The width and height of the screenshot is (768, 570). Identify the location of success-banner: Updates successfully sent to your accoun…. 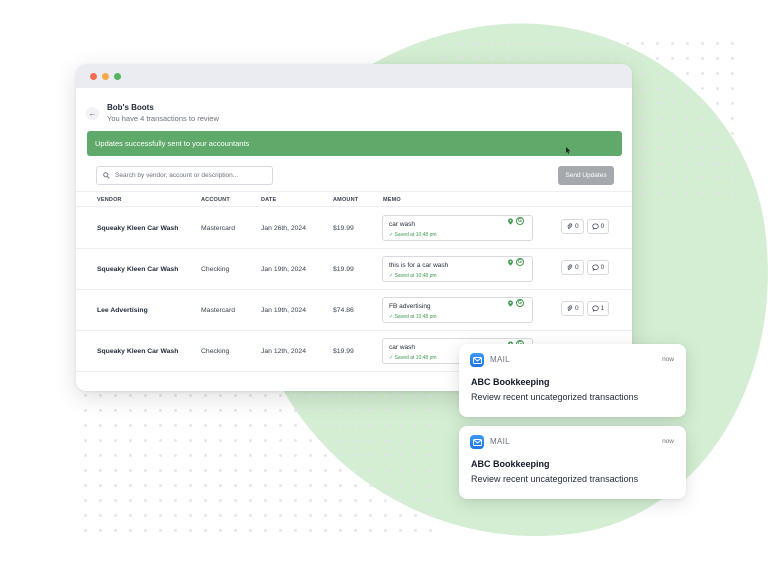
(354, 143).